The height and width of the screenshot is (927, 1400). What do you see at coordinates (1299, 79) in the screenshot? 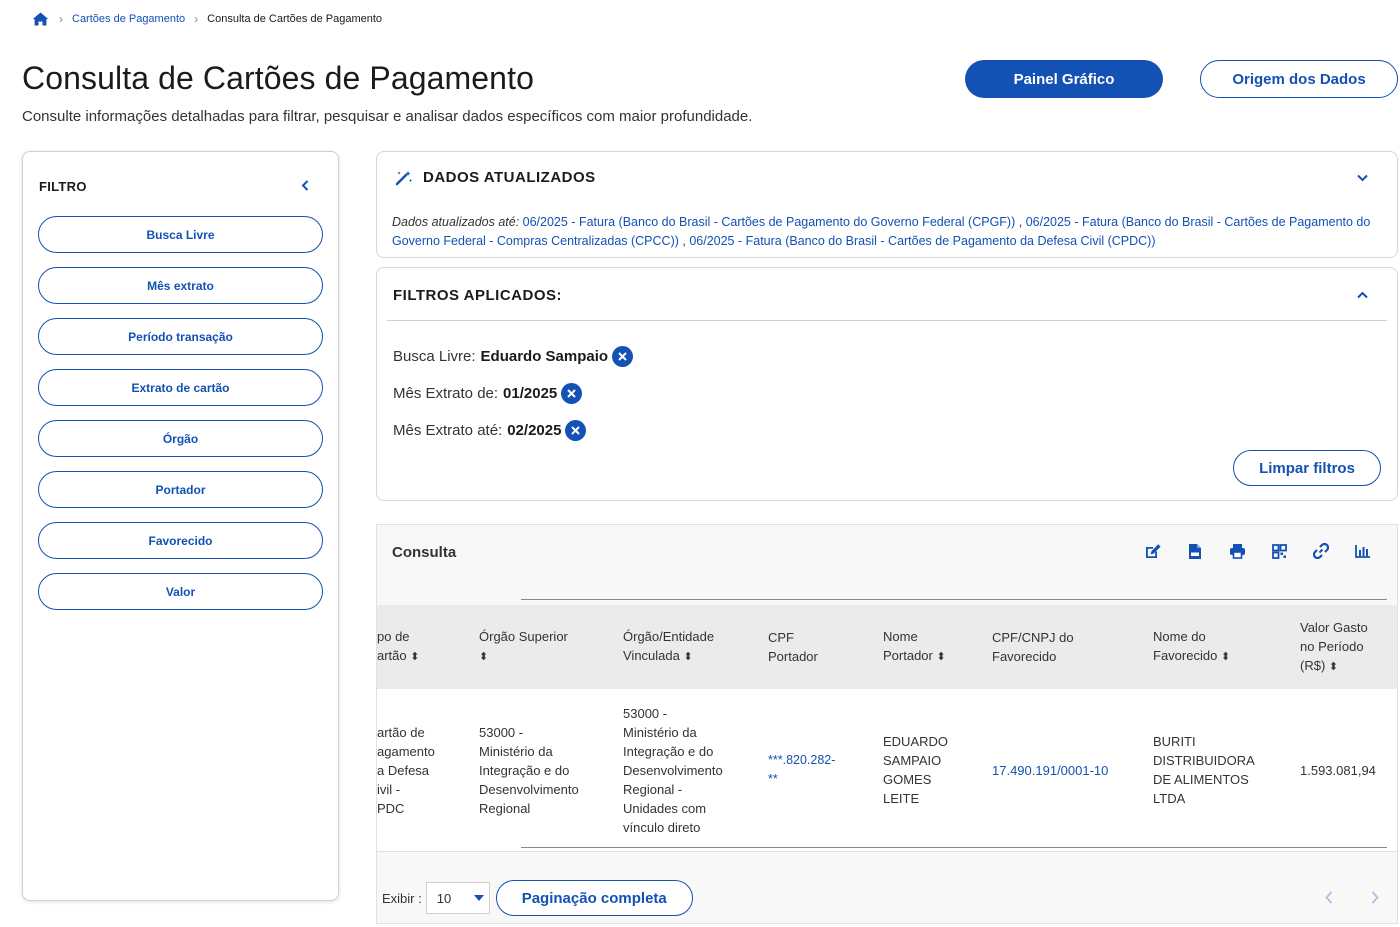
I see `origem-dados-button: Origem dos Dados` at bounding box center [1299, 79].